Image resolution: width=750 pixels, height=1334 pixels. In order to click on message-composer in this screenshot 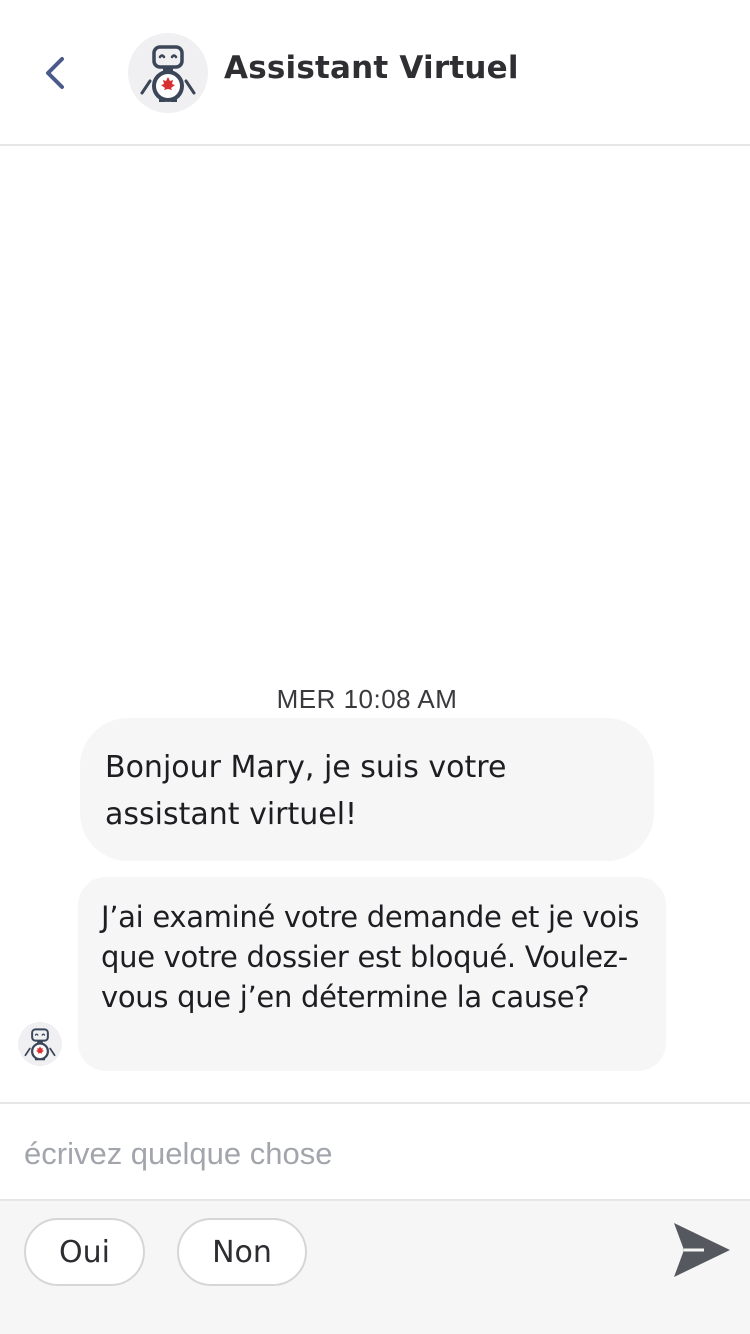, I will do `click(375, 1151)`.